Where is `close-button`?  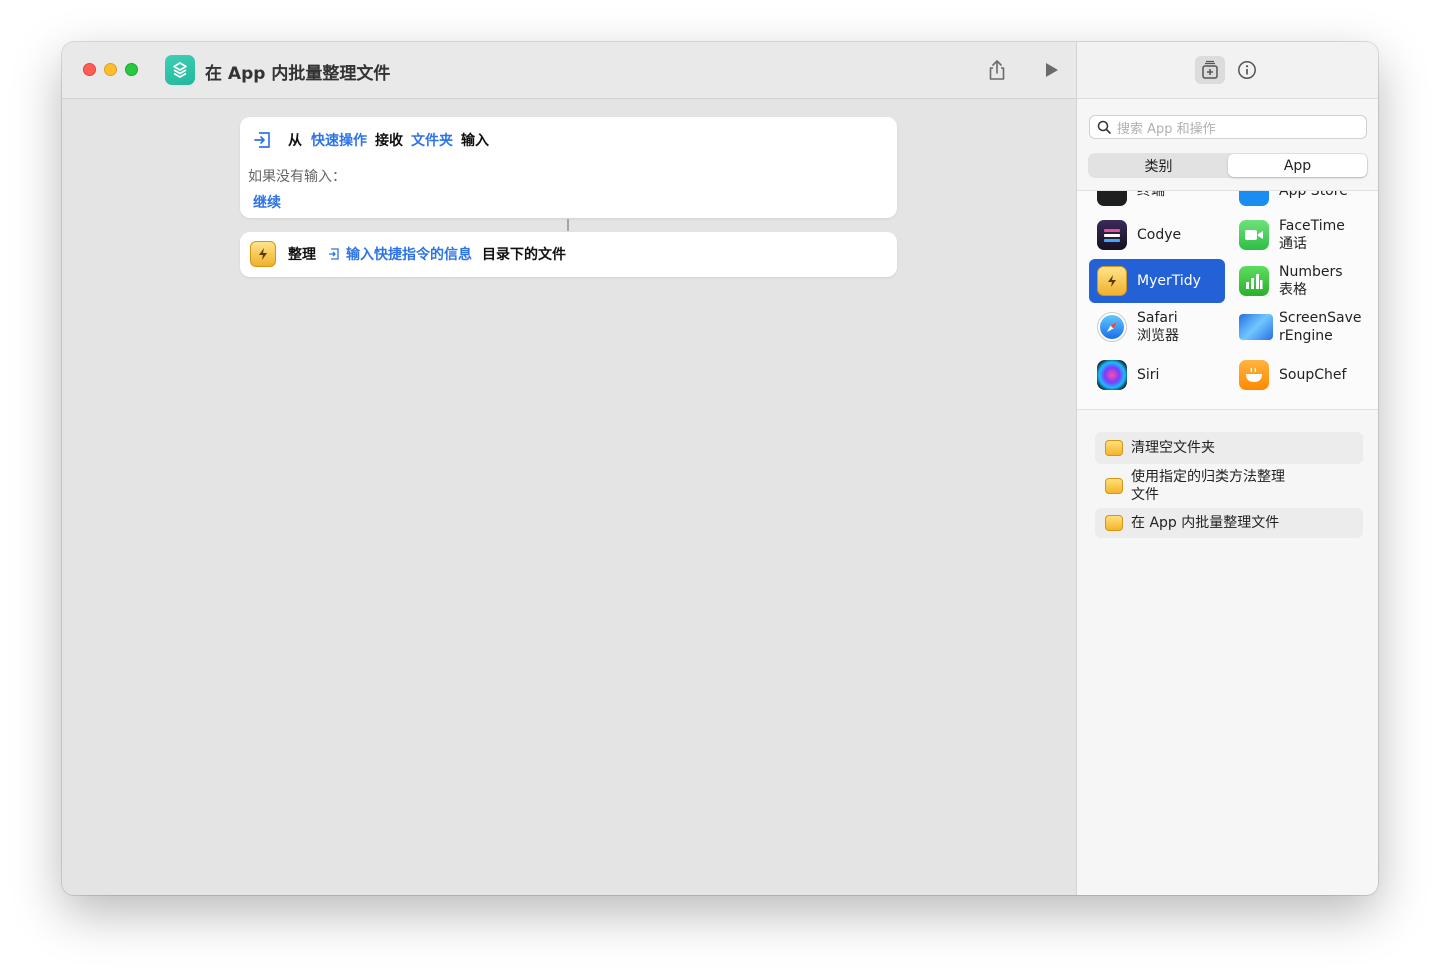 close-button is located at coordinates (89, 69).